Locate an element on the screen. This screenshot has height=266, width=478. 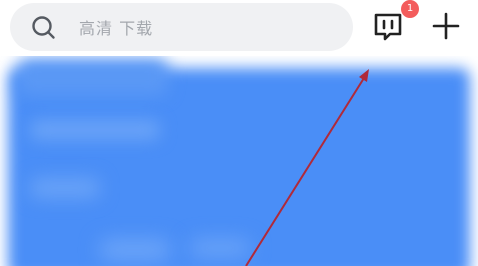
banner-tab-shape is located at coordinates (93, 77).